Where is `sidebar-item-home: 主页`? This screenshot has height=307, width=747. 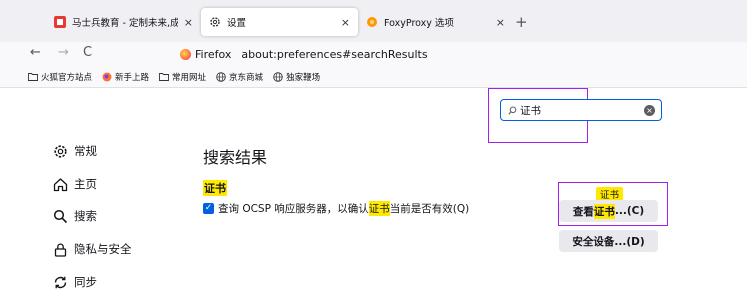
sidebar-item-home: 主页 is located at coordinates (74, 184).